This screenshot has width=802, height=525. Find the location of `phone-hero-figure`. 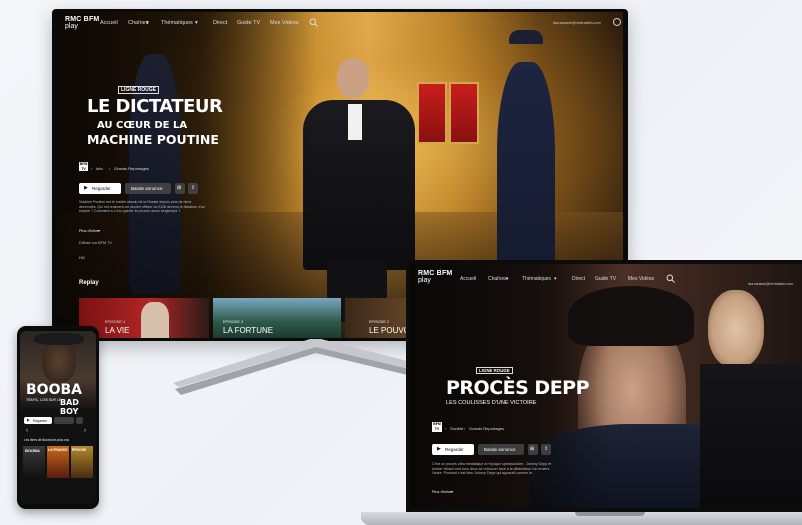

phone-hero-figure is located at coordinates (59, 361).